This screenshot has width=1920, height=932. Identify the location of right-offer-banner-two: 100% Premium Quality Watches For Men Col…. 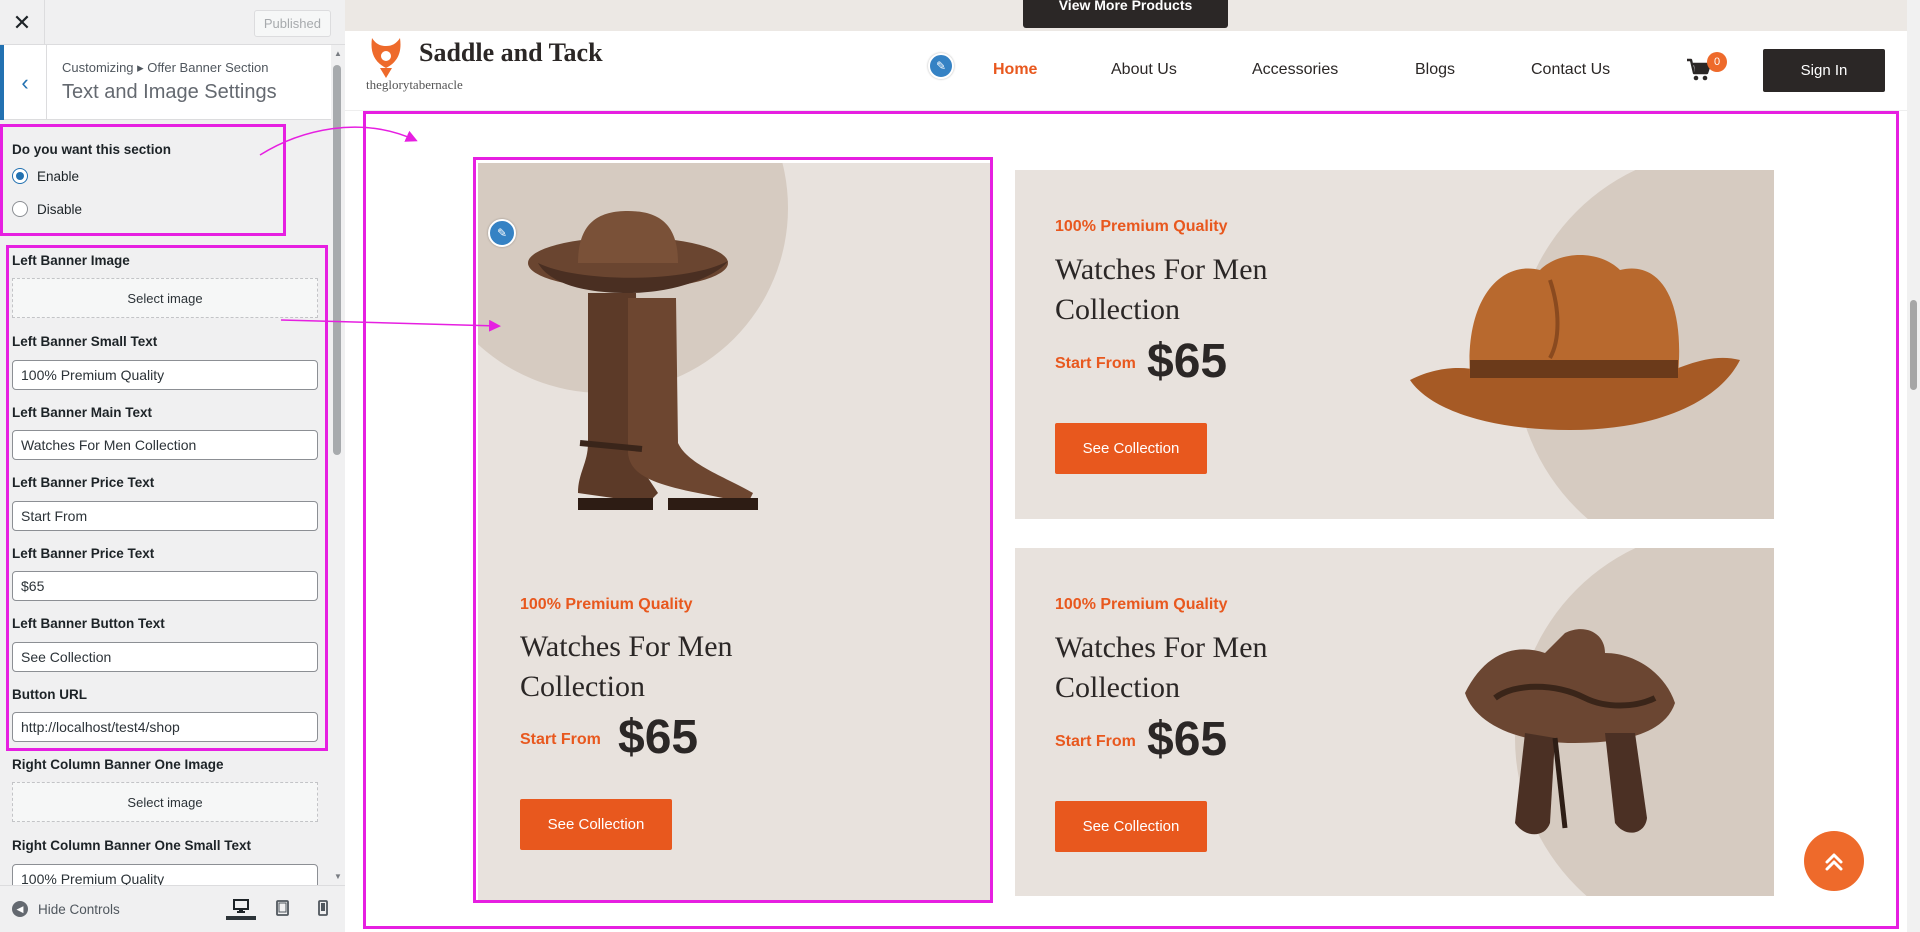
(1394, 722).